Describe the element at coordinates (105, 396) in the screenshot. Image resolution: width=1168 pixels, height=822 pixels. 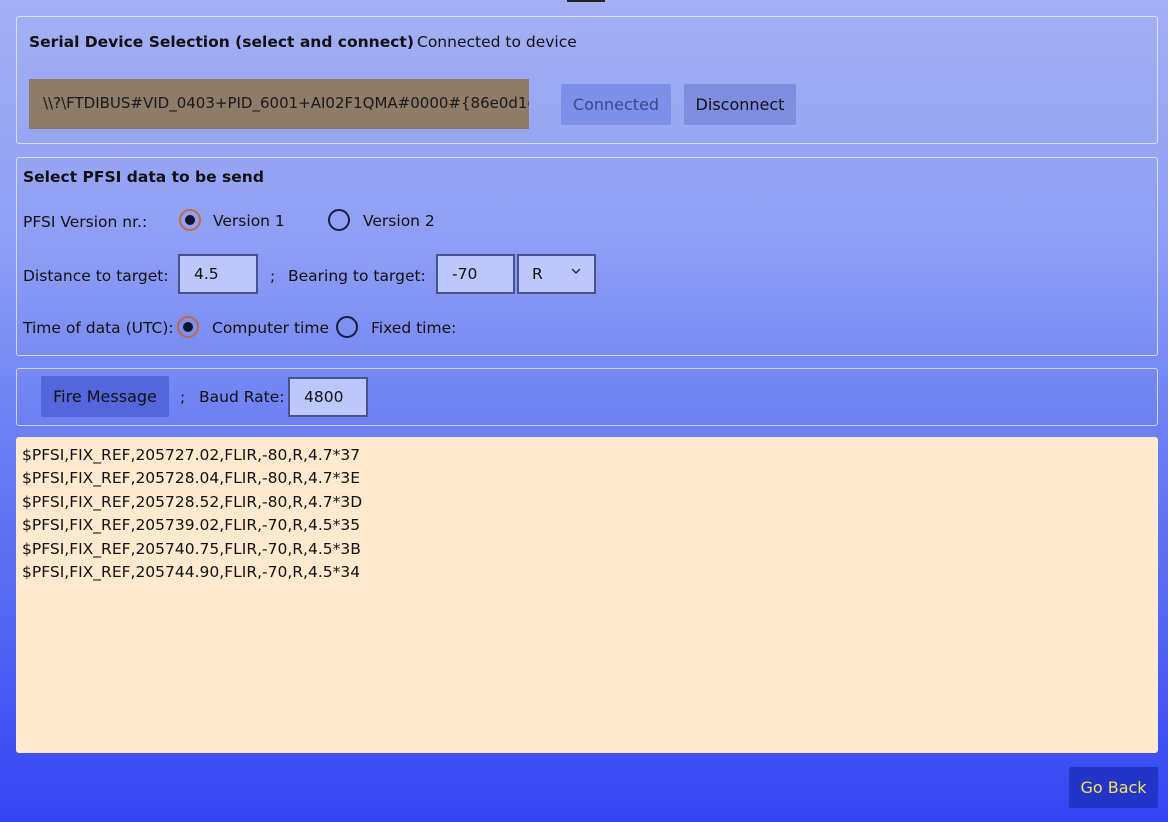
I see `fire-message-button: Fire Message` at that location.